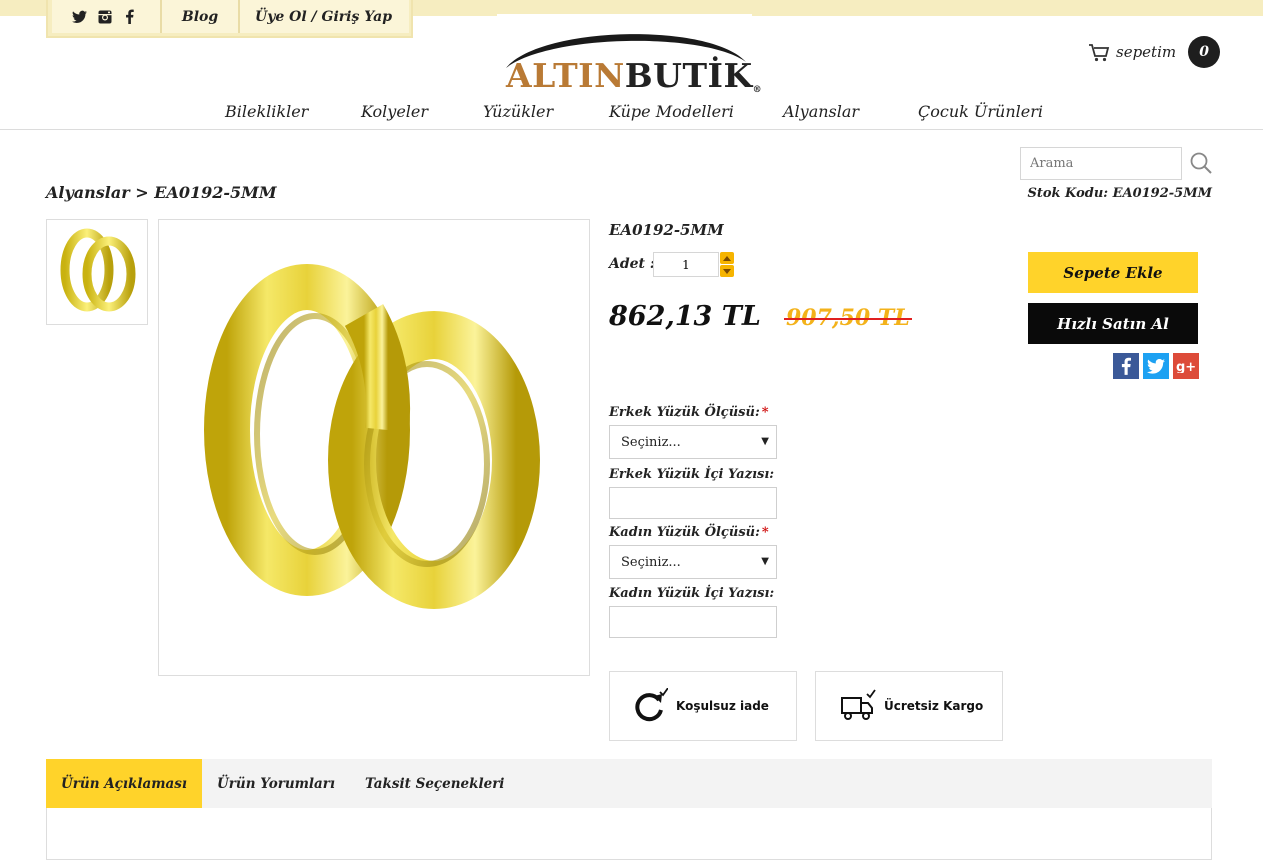  I want to click on wedding-rings-image, so click(372, 436).